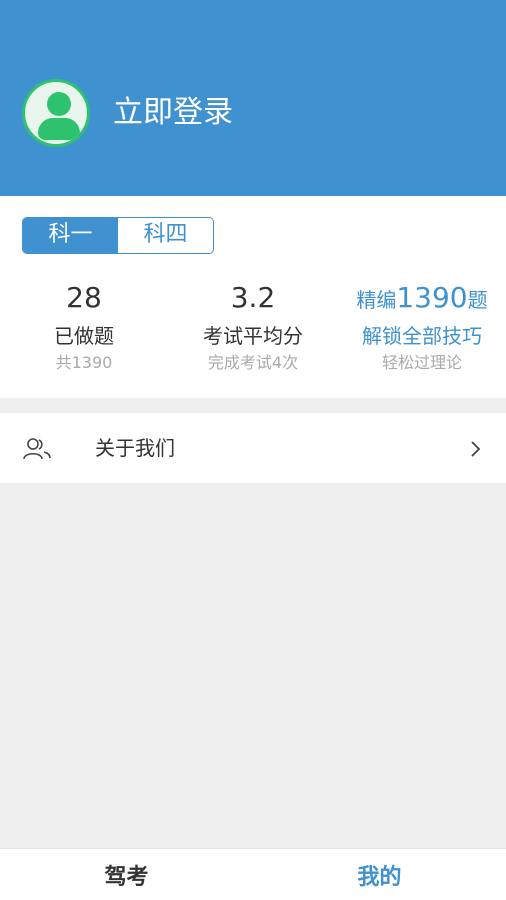 This screenshot has width=506, height=900. Describe the element at coordinates (432, 297) in the screenshot. I see `stat-unlock-count: 1390` at that location.